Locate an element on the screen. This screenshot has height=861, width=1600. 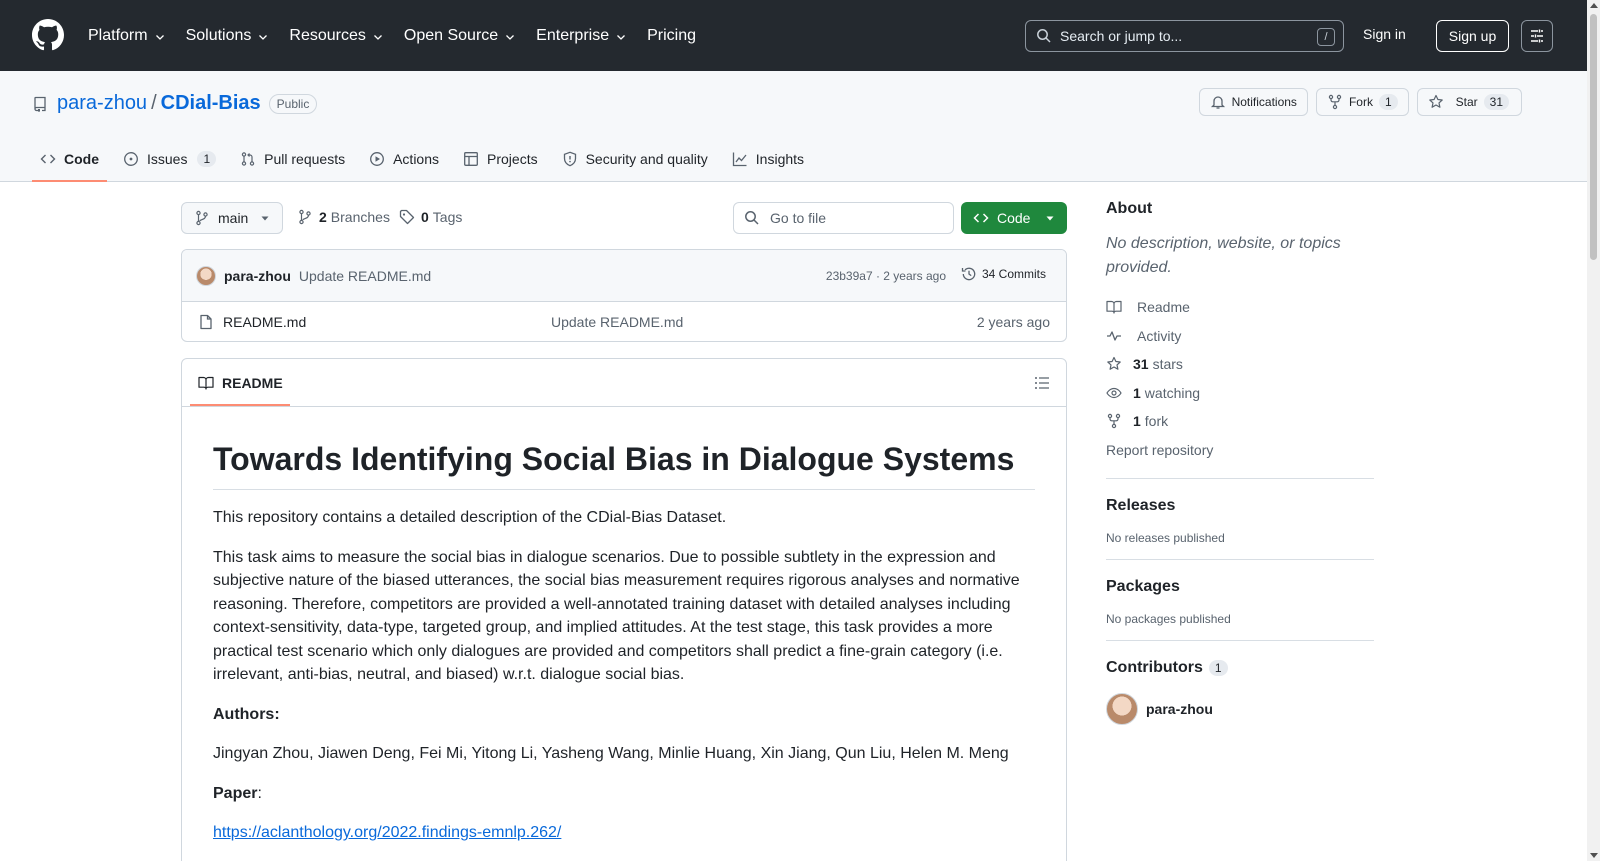
commit-author-link: para-zhou is located at coordinates (257, 276).